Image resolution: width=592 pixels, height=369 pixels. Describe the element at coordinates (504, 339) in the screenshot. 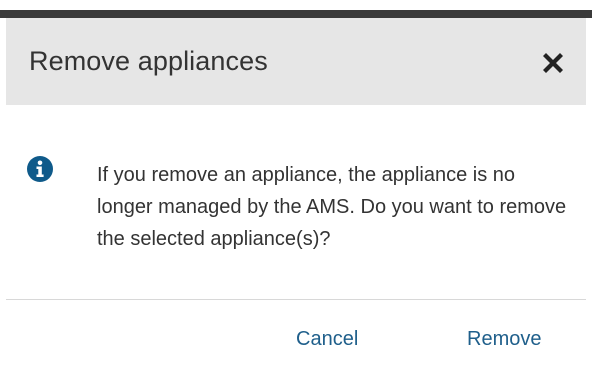

I see `remove-button: Remove` at that location.